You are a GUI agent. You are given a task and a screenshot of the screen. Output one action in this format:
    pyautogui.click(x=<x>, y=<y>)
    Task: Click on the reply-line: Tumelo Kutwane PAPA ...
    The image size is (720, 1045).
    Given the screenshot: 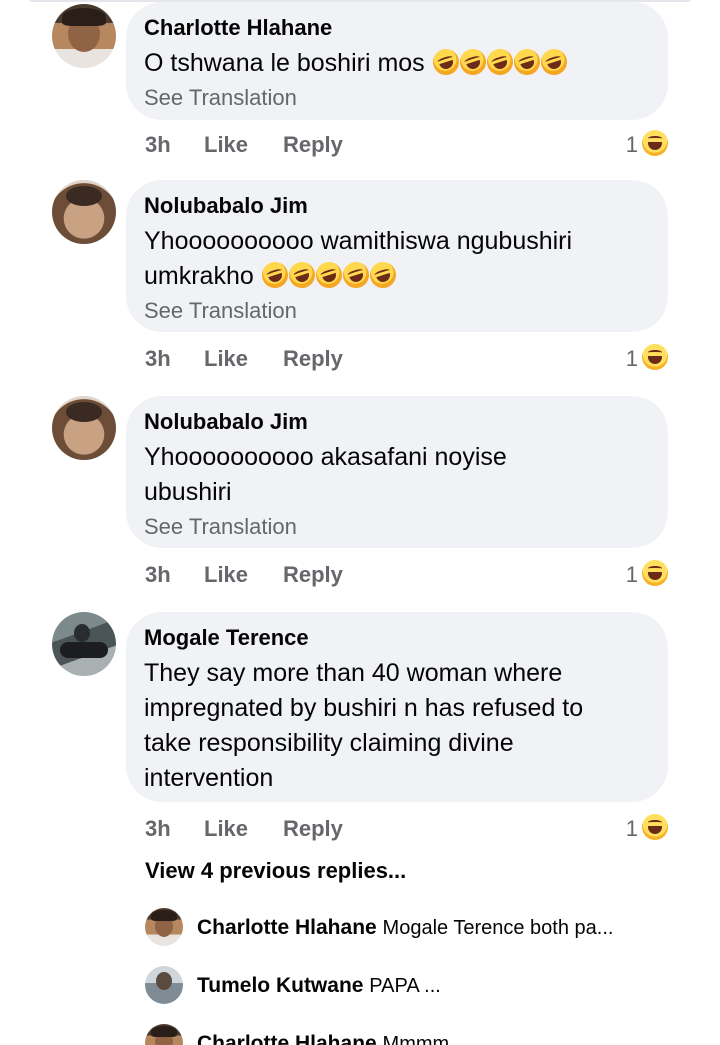 What is the action you would take?
    pyautogui.click(x=319, y=986)
    